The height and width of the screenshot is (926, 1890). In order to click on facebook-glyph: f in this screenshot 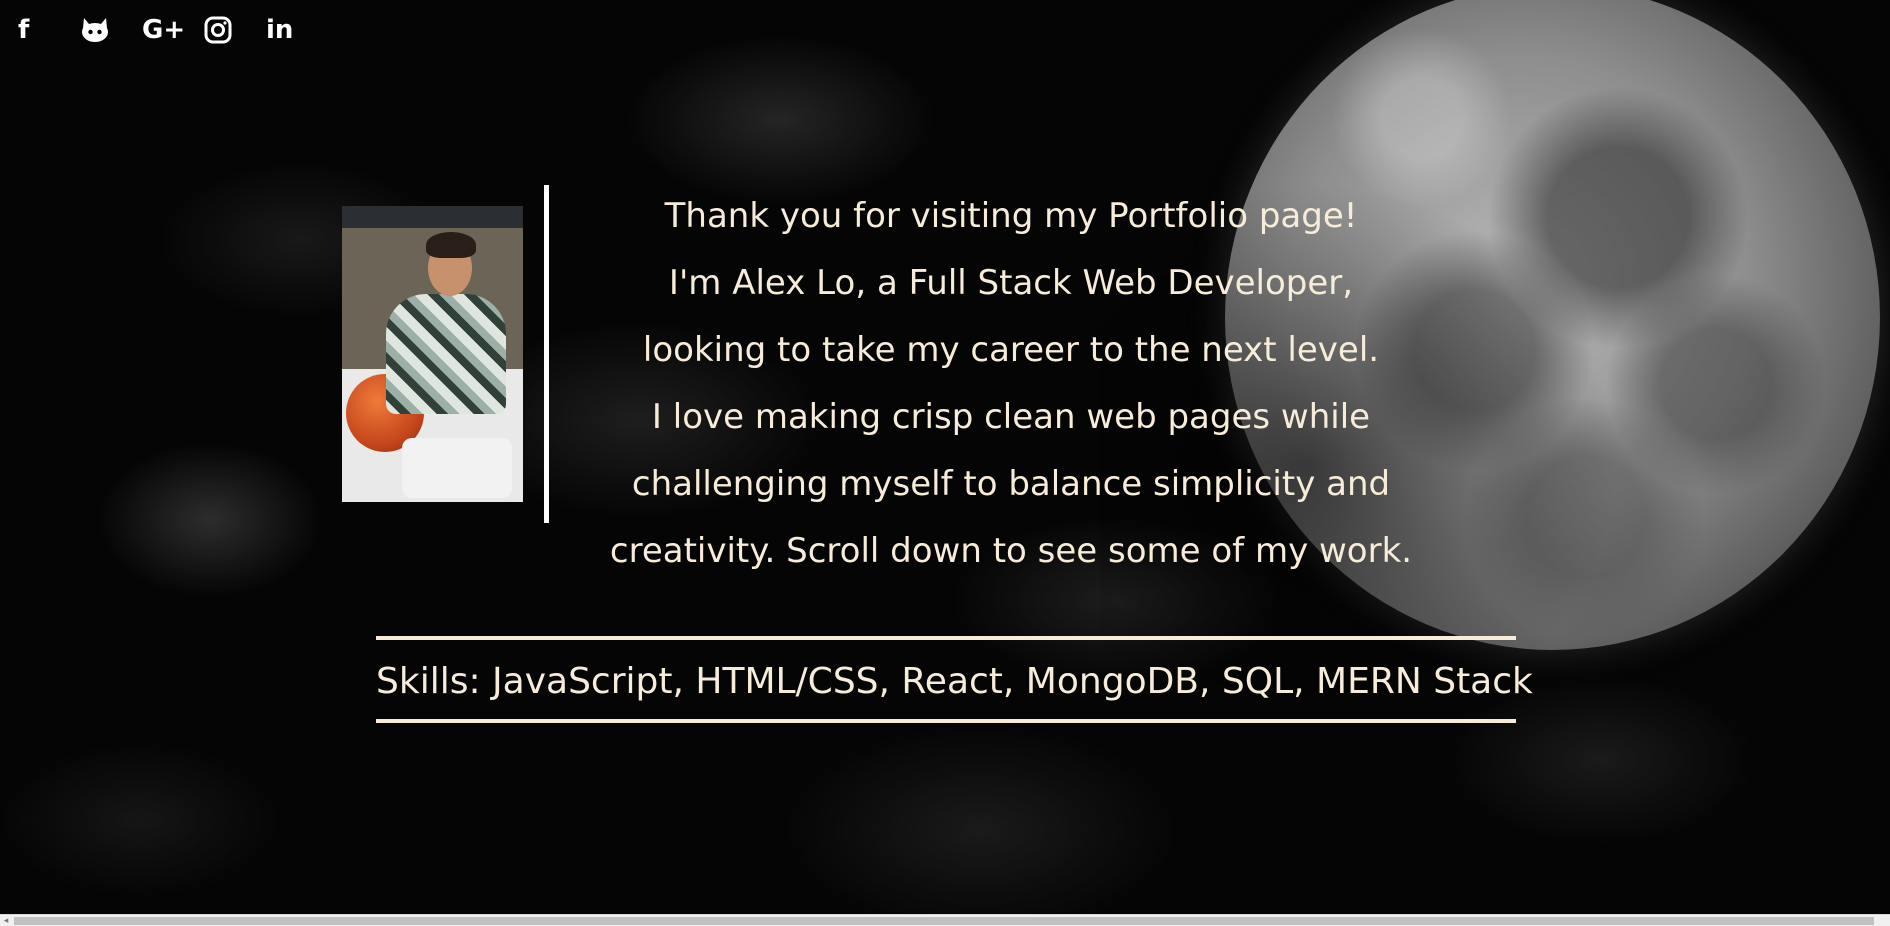, I will do `click(24, 30)`.